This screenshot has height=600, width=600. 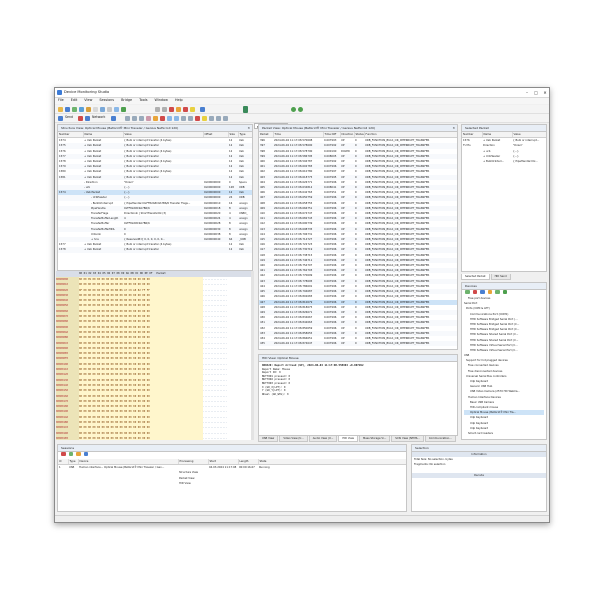 I want to click on plug-icon, so click(x=497, y=292).